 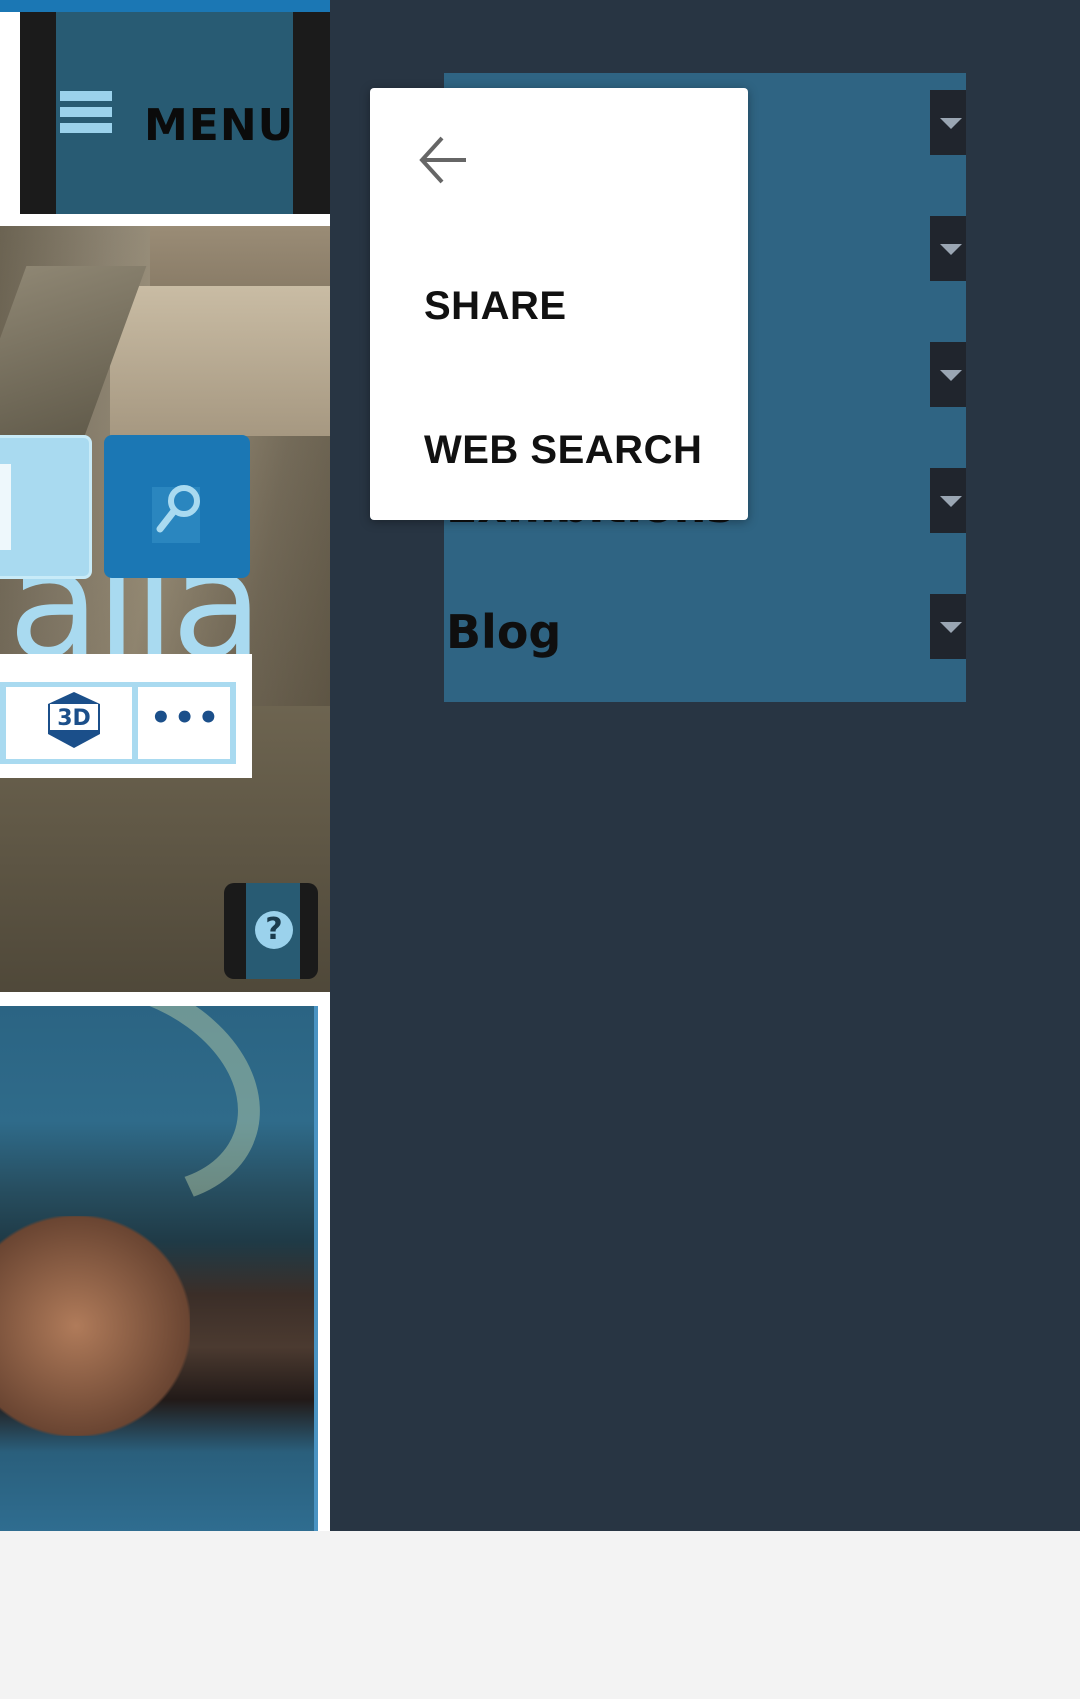 I want to click on search-input-cursor, so click(x=5, y=507).